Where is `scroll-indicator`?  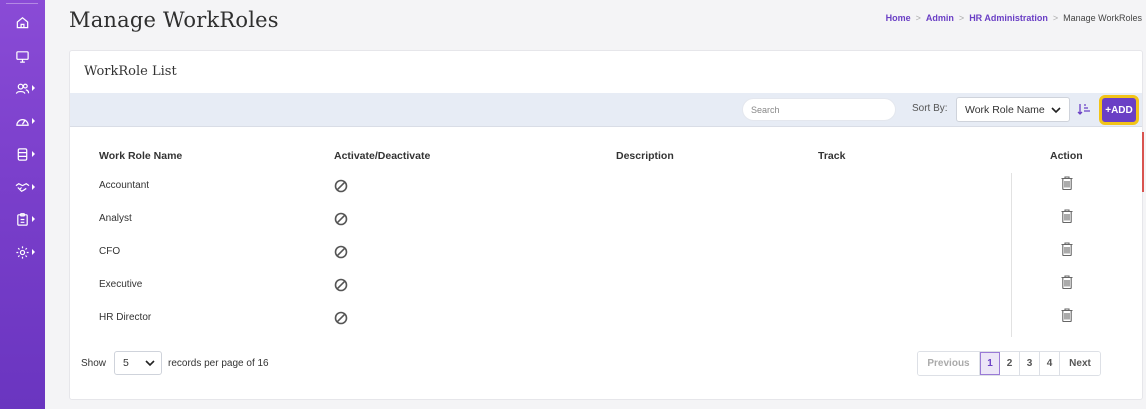
scroll-indicator is located at coordinates (1143, 162).